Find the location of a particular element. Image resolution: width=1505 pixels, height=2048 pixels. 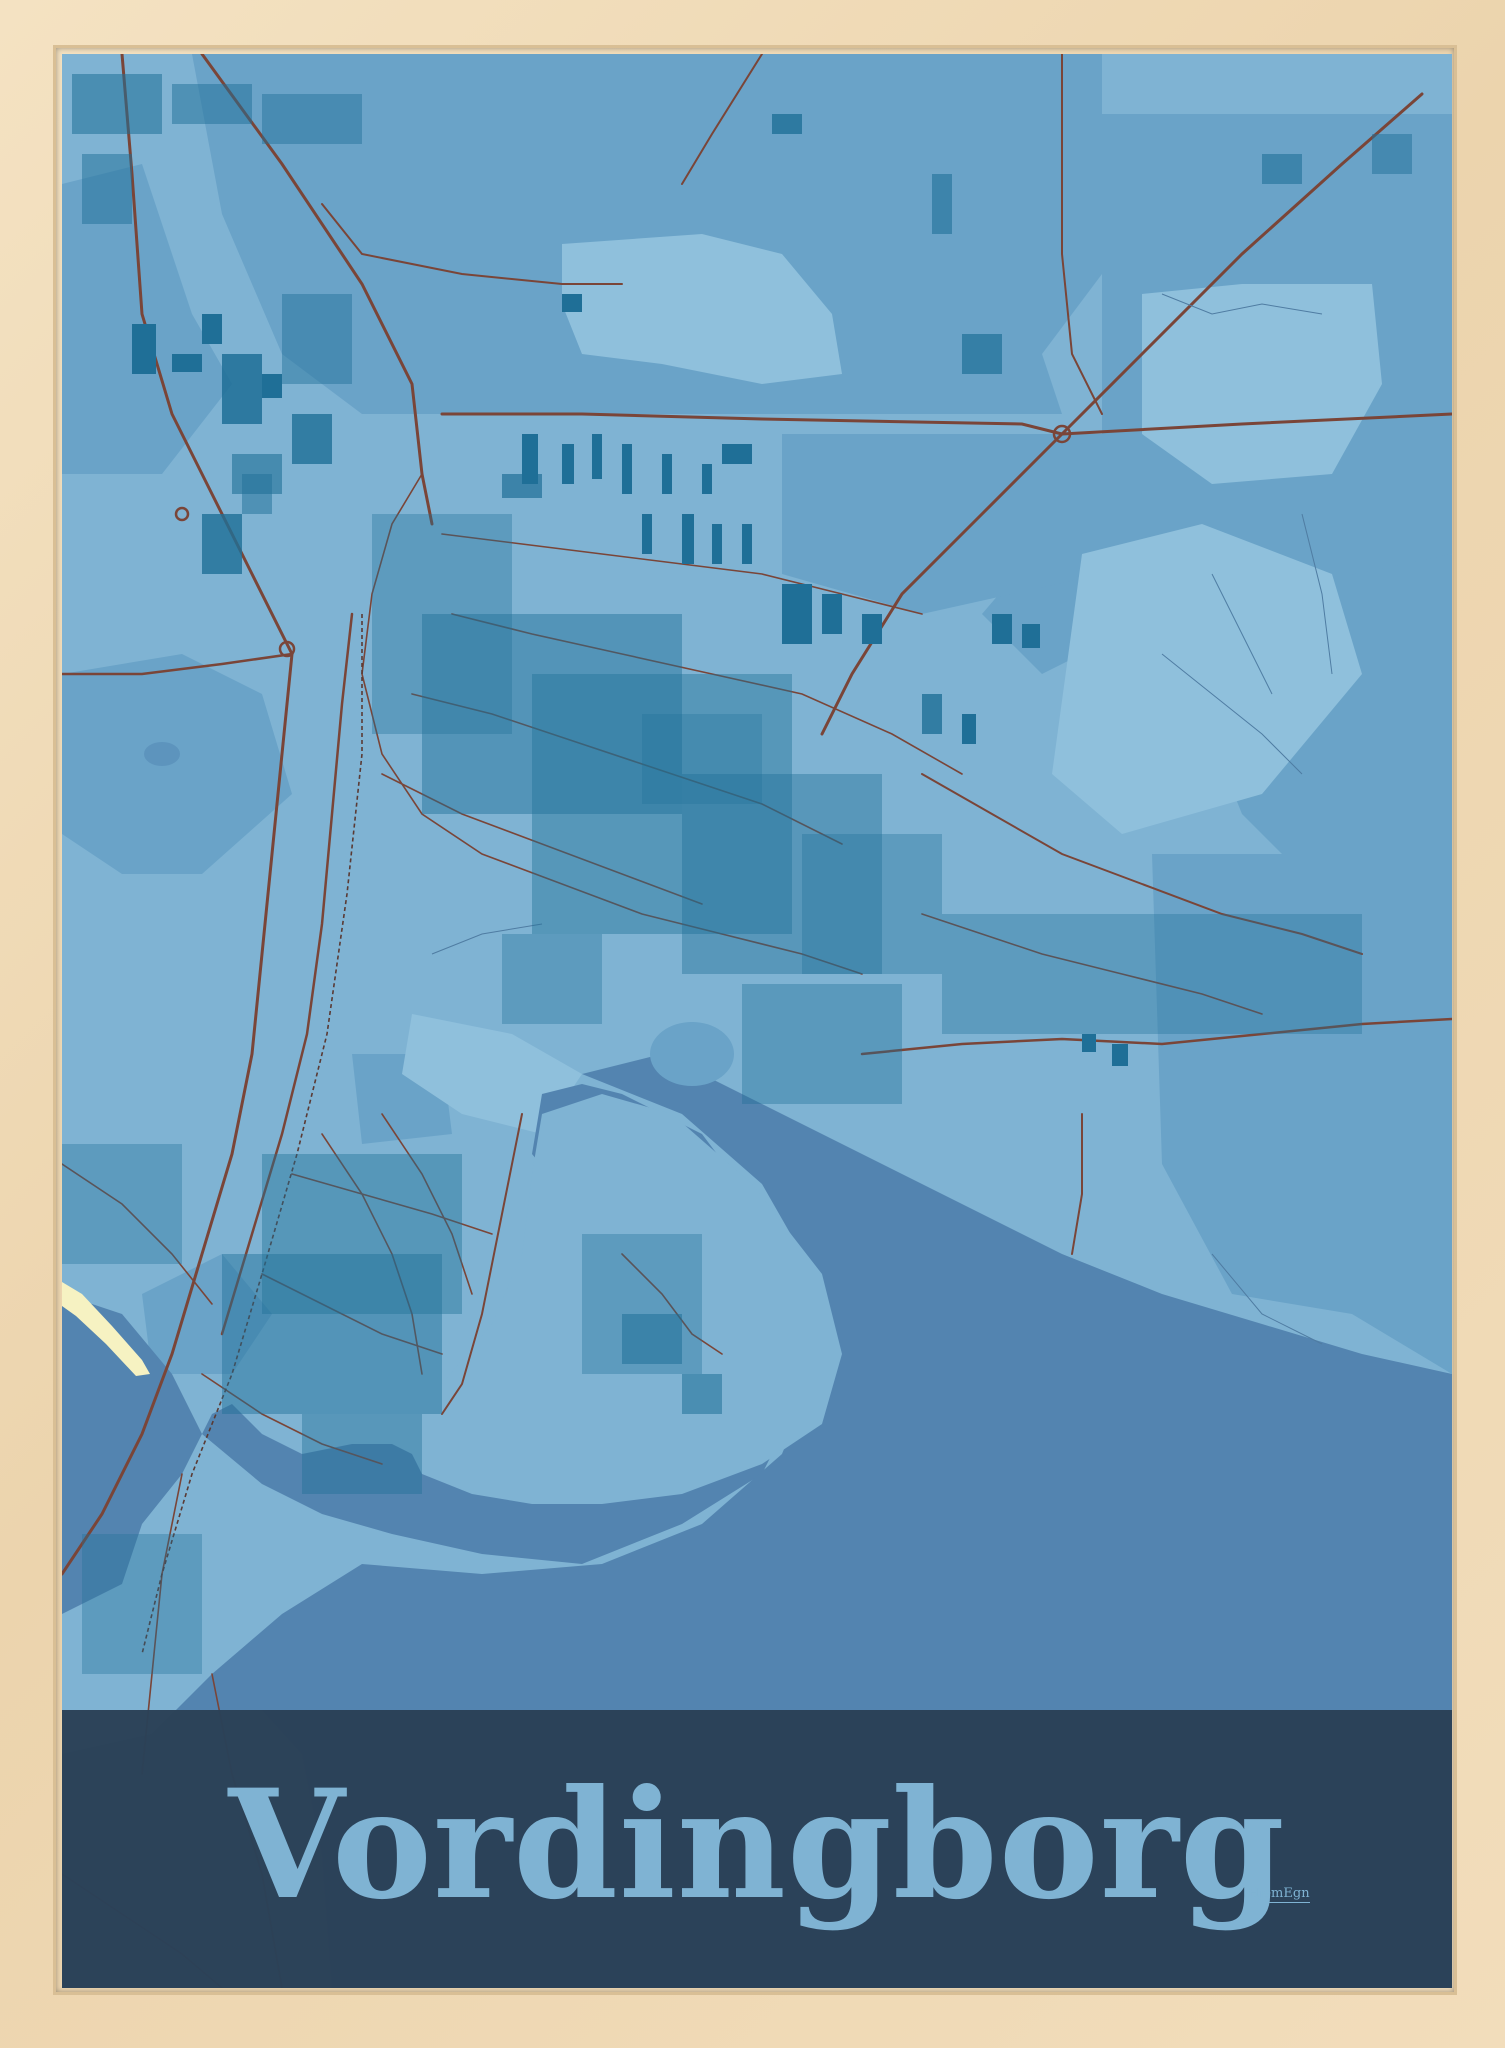

brand-text: HjemEgn is located at coordinates (1279, 1893).